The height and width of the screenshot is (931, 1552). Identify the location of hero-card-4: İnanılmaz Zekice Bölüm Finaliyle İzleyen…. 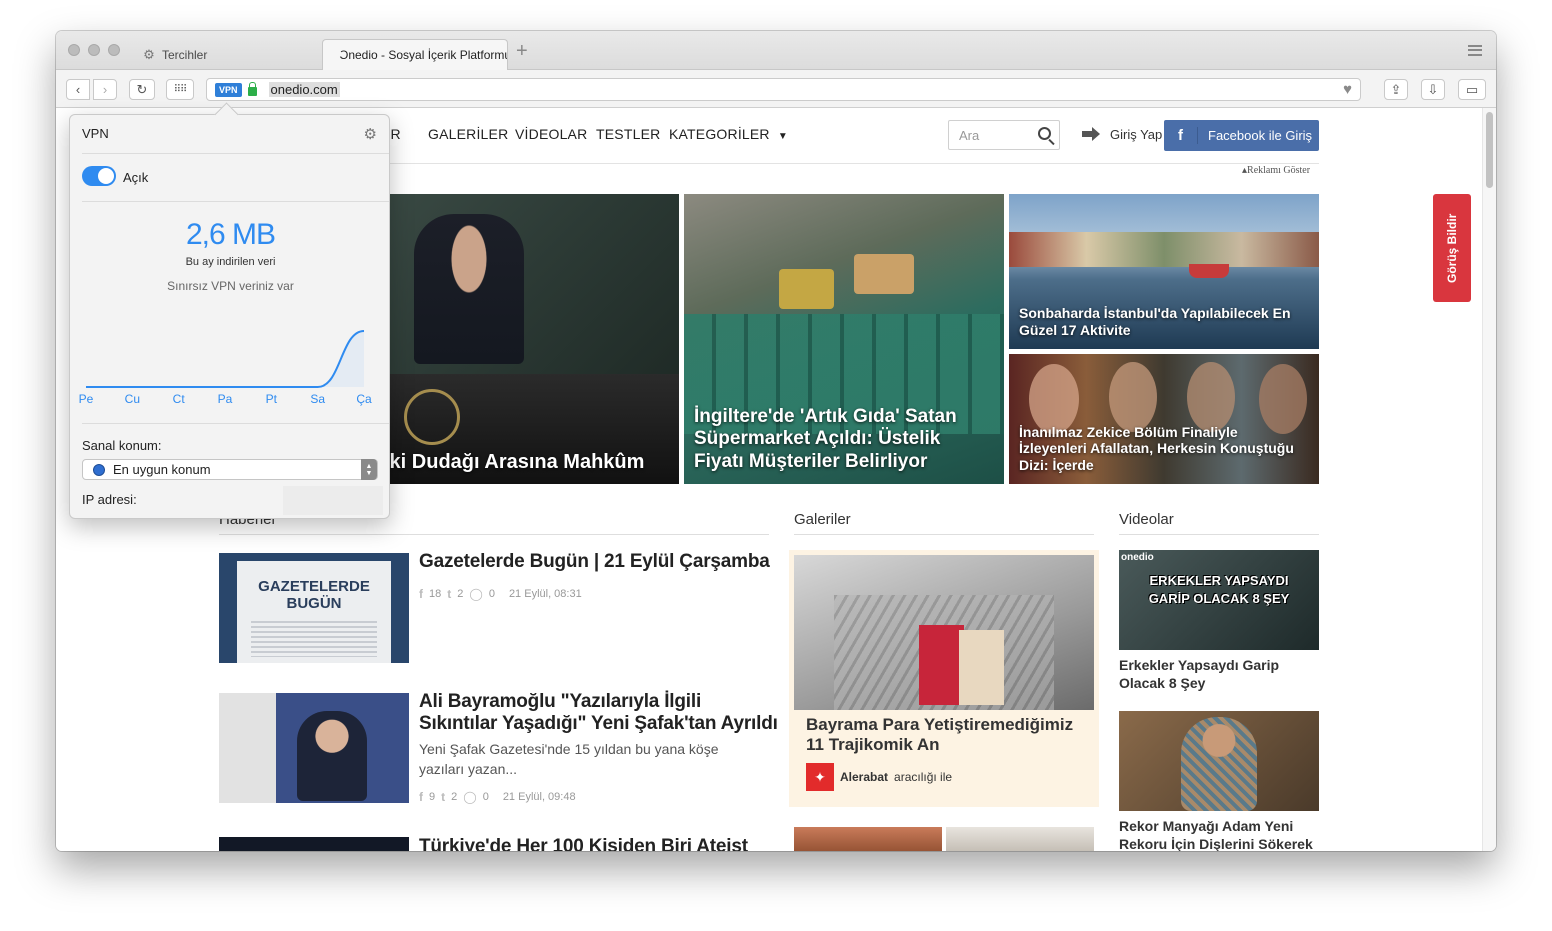
(1164, 419).